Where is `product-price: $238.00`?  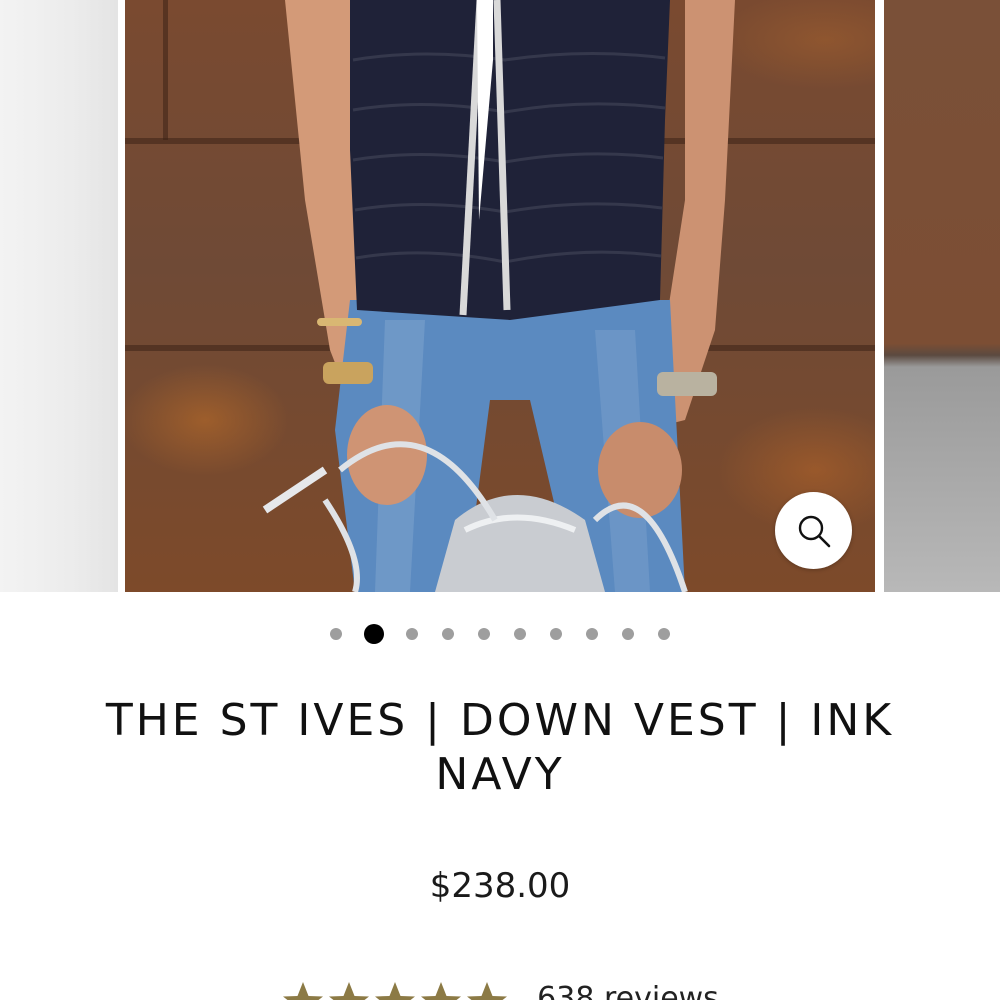 product-price: $238.00 is located at coordinates (500, 886).